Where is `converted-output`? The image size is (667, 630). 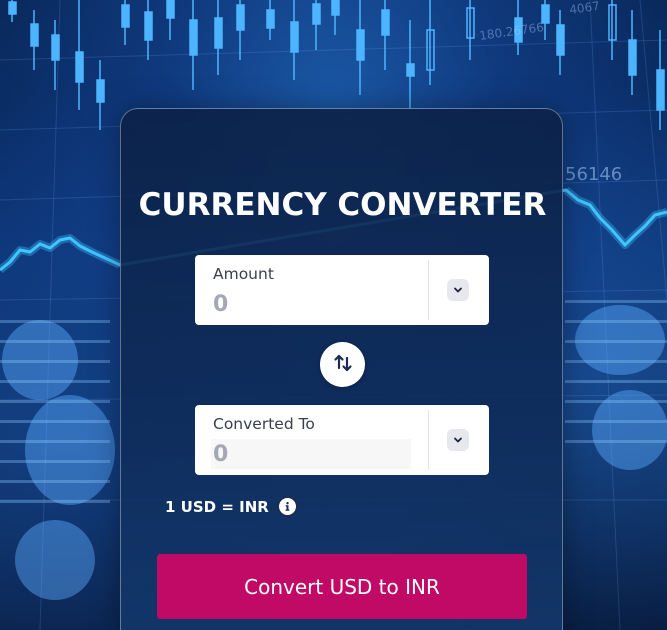 converted-output is located at coordinates (311, 454).